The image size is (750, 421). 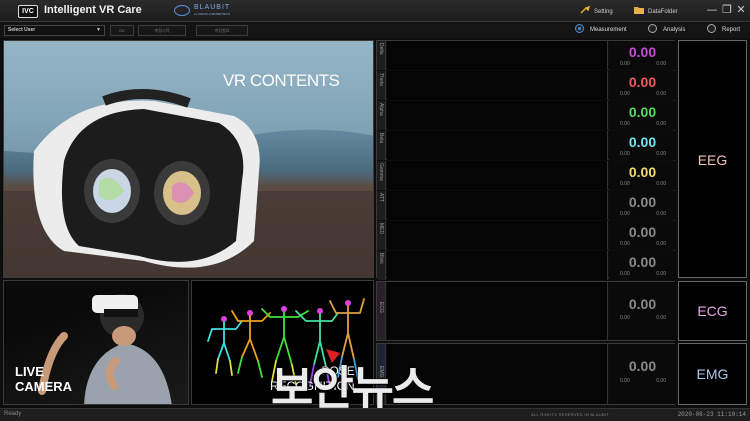 I want to click on close-button: ✕, so click(x=741, y=10).